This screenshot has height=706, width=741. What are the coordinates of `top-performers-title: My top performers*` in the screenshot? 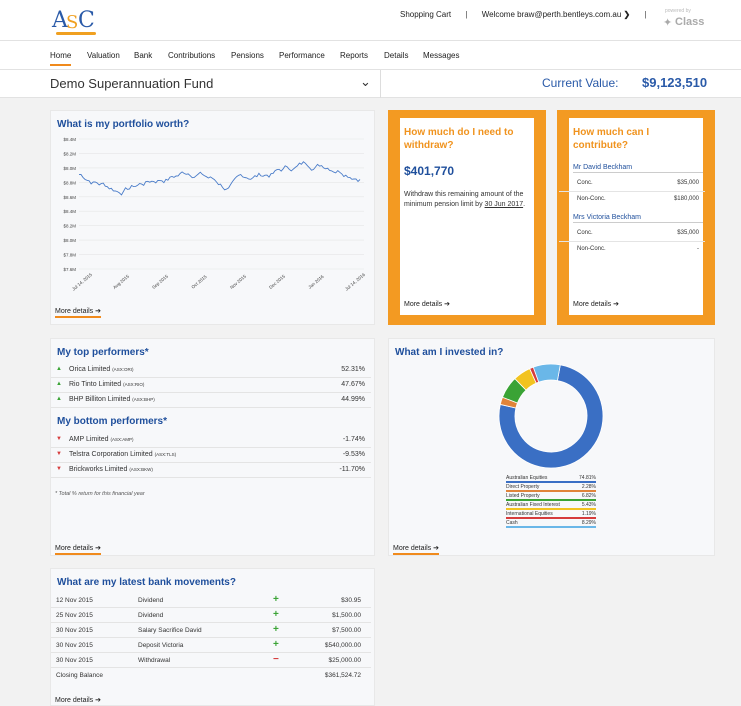 It's located at (103, 352).